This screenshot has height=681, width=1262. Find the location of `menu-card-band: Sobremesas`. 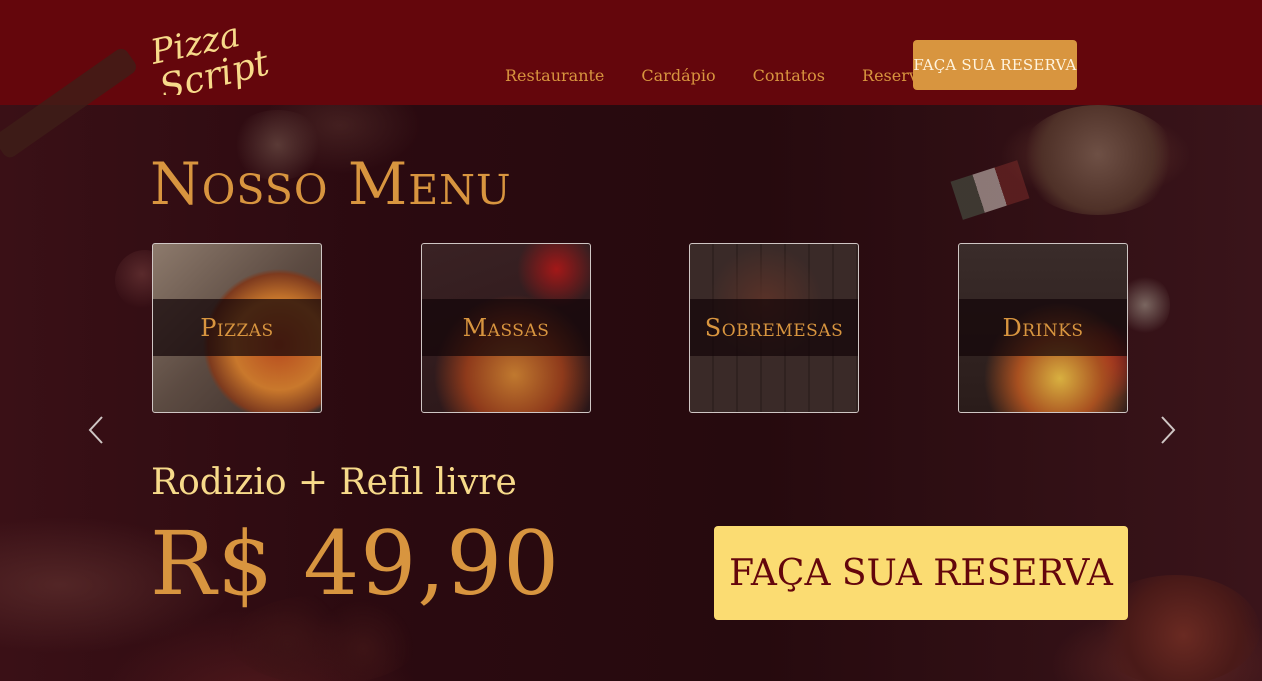

menu-card-band: Sobremesas is located at coordinates (774, 327).